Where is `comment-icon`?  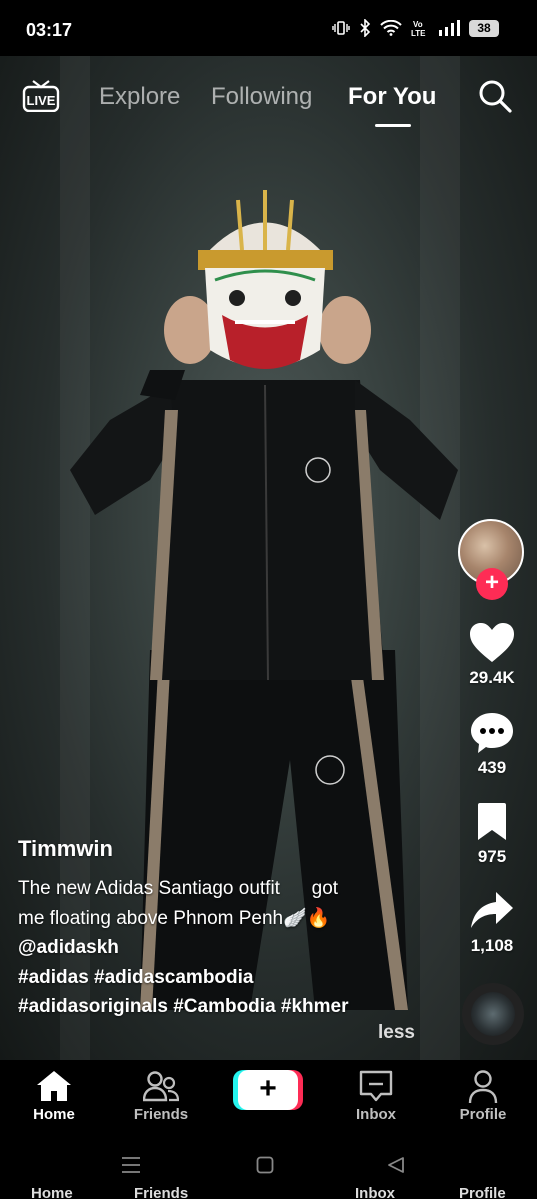
comment-icon is located at coordinates (492, 733).